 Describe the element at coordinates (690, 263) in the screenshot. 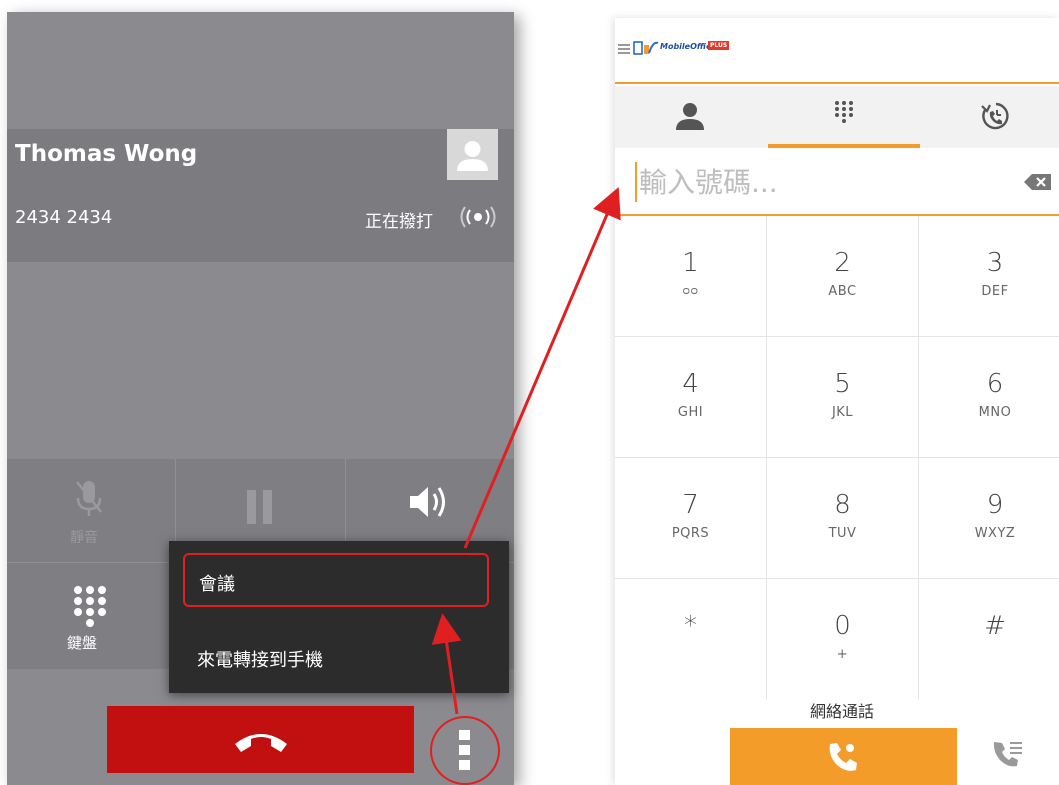

I see `key-digit: 1` at that location.